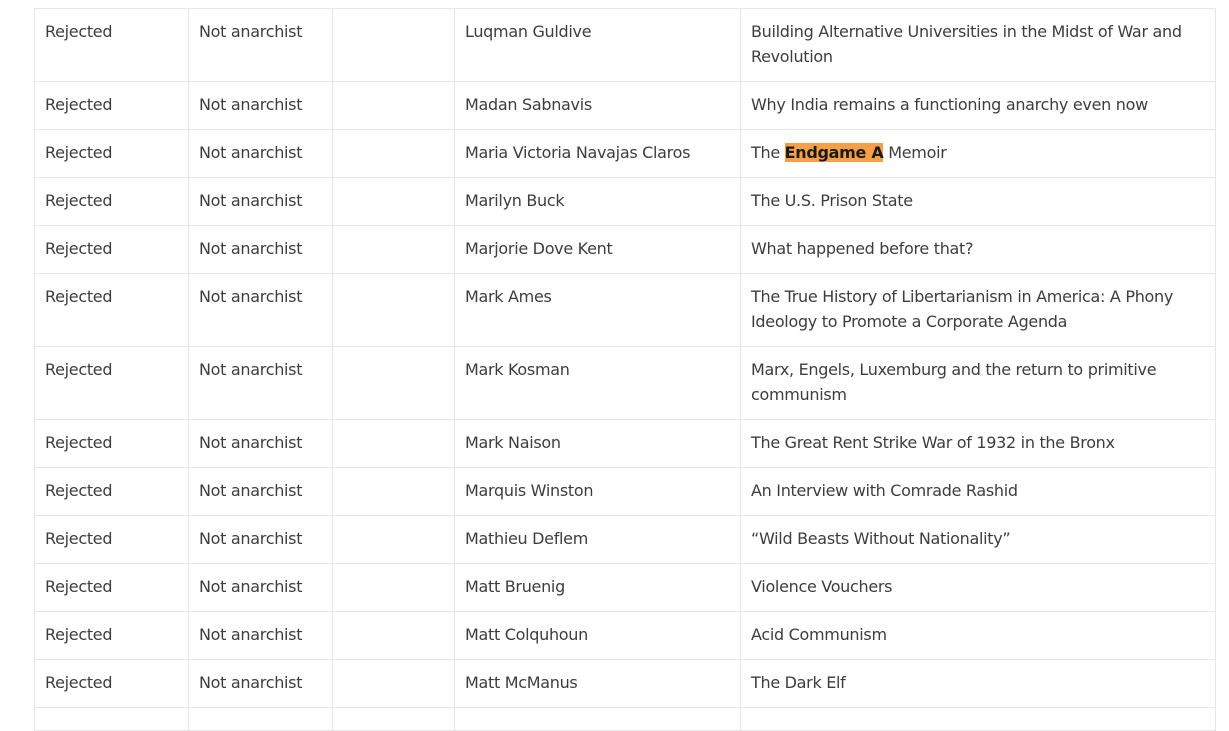 Image resolution: width=1229 pixels, height=731 pixels. I want to click on author-cell: Maria Victoria Navajas Claros, so click(597, 153).